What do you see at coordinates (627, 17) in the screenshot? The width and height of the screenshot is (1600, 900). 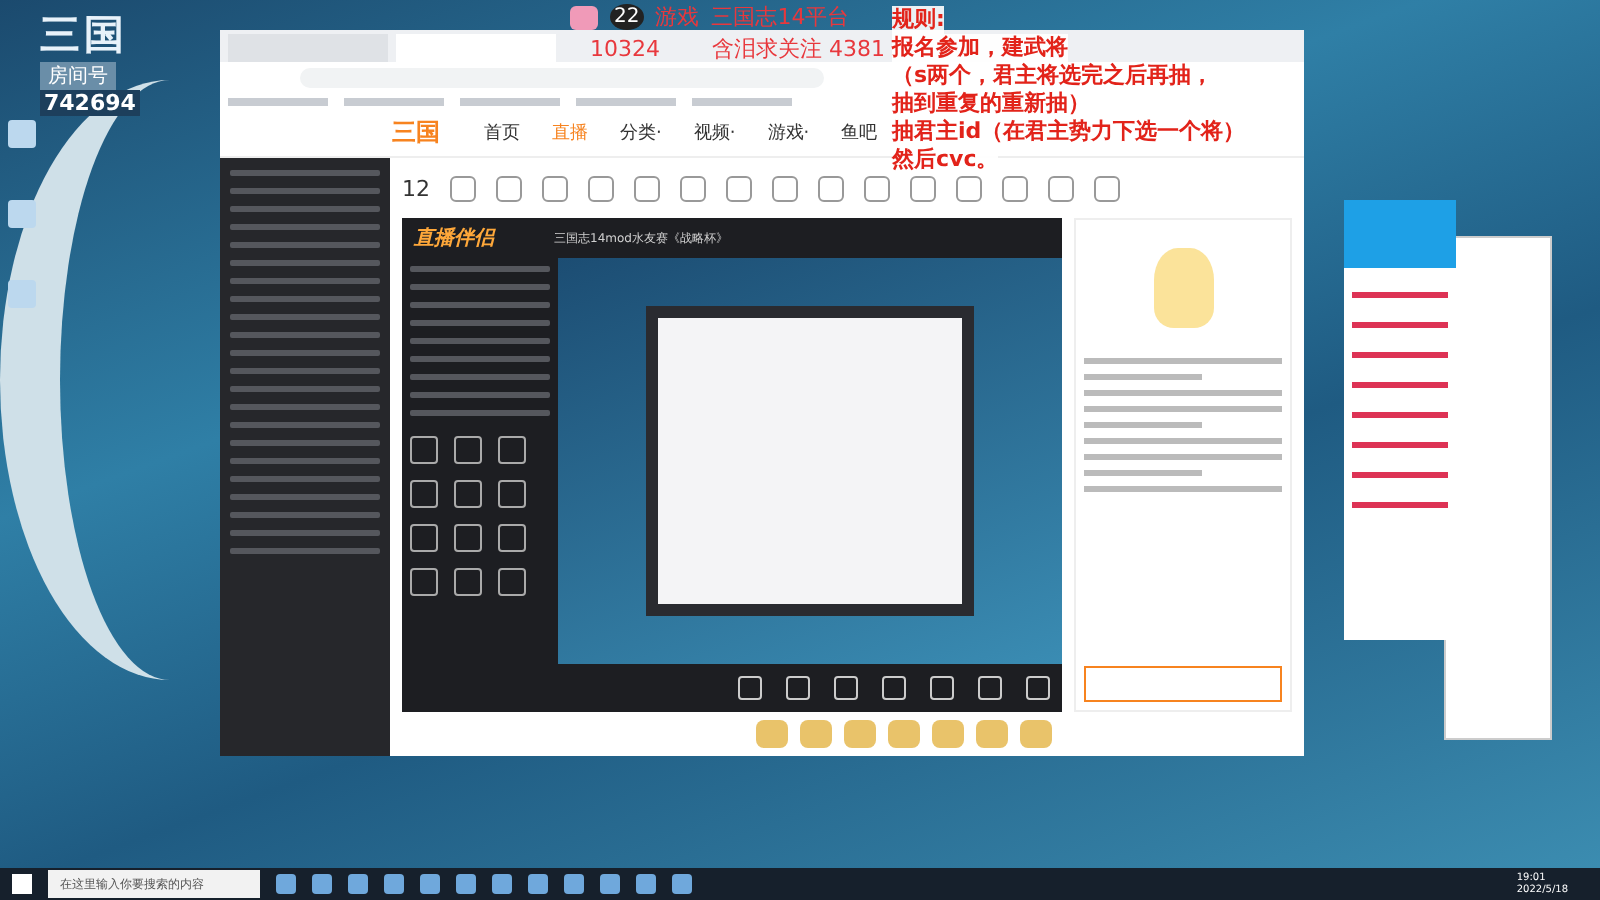 I see `level-badge: 22` at bounding box center [627, 17].